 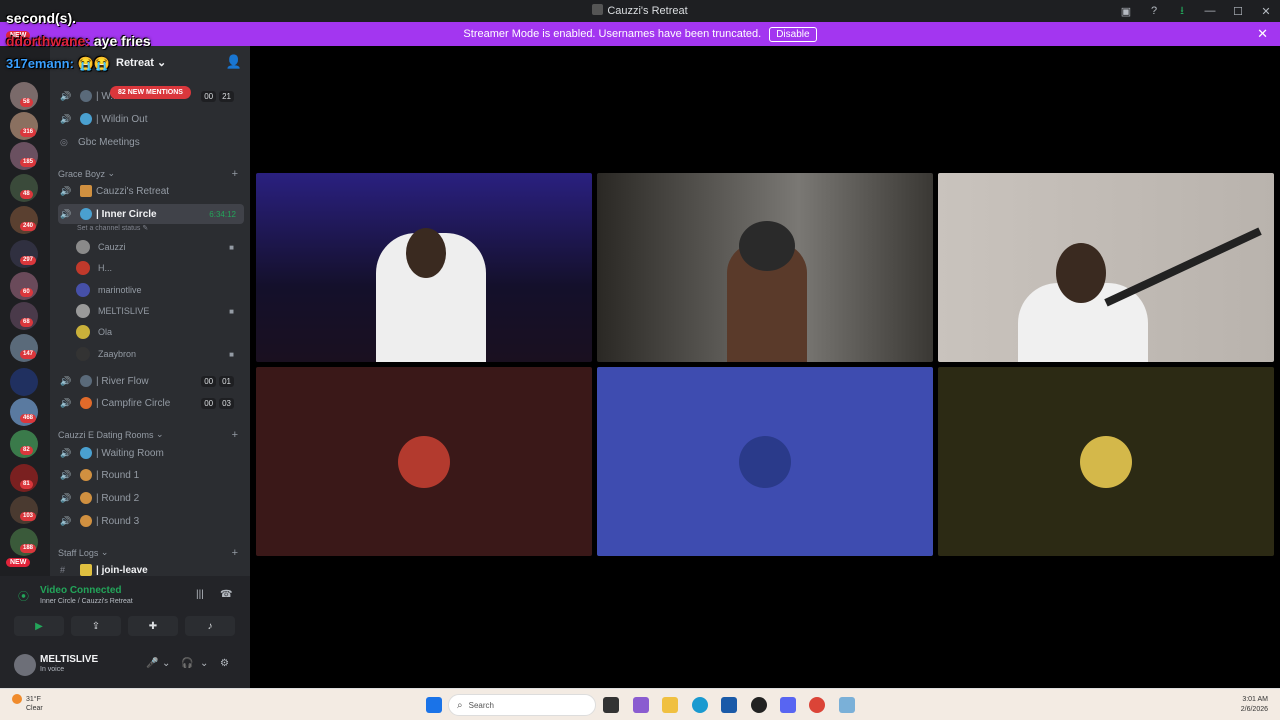 I want to click on headphones-icon: 🎧, so click(x=187, y=663).